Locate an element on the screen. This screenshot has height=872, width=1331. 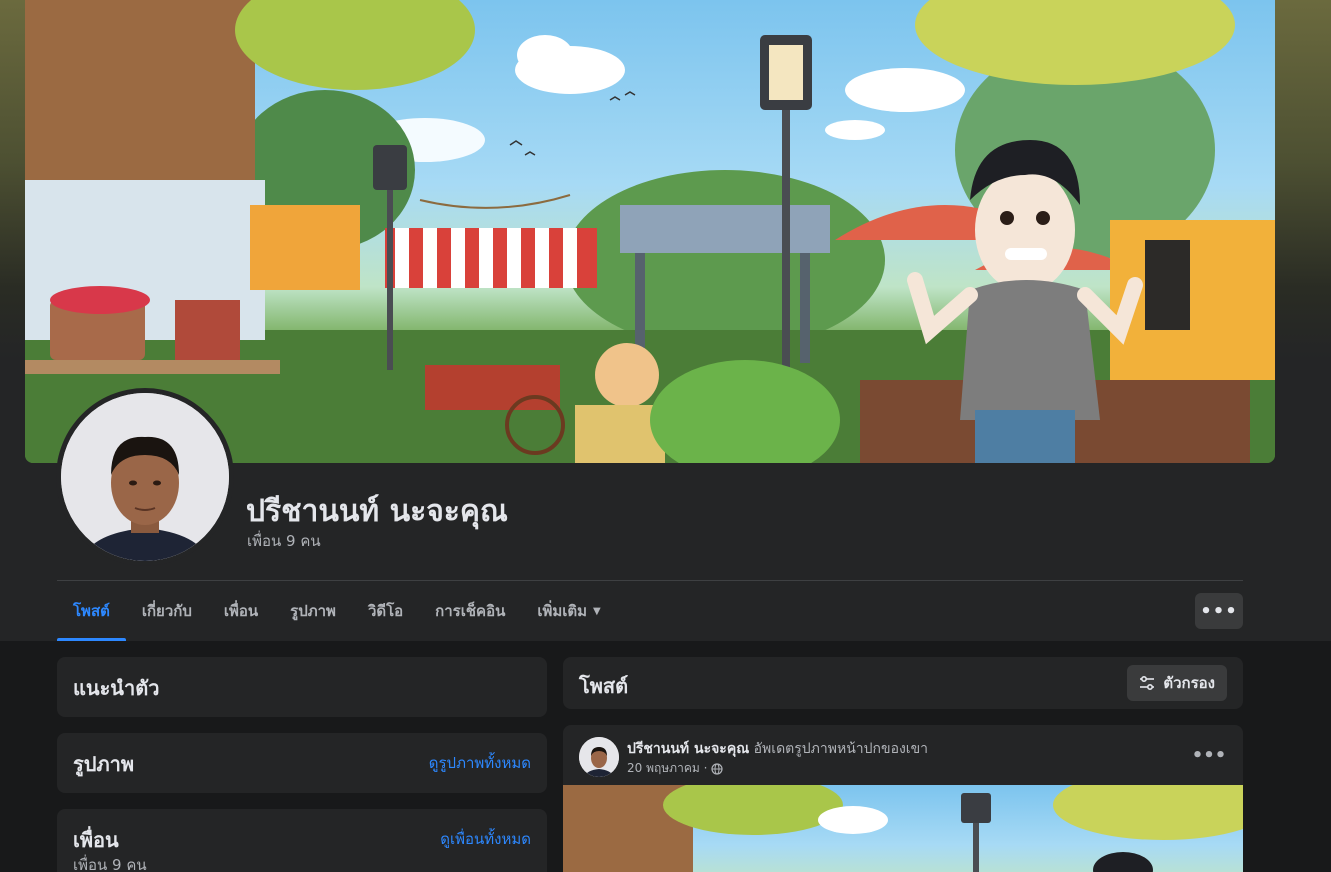
tab-friends: เพื่อน is located at coordinates (241, 611).